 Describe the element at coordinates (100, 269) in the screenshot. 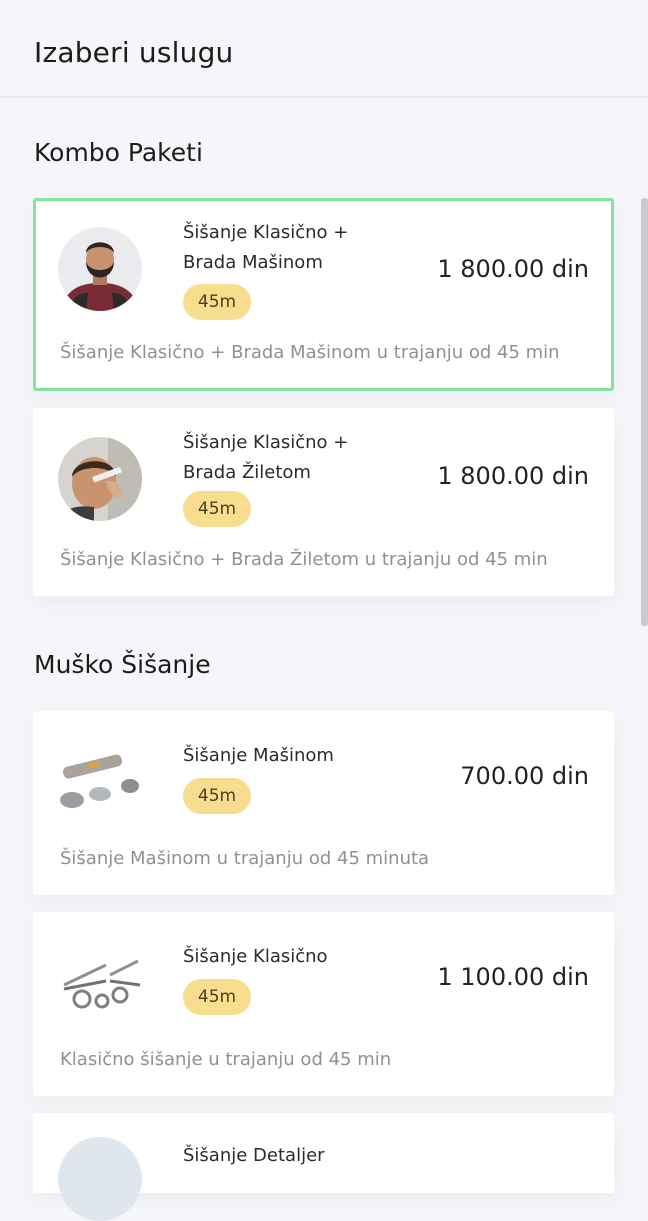

I see `service-image-bearded-man` at that location.